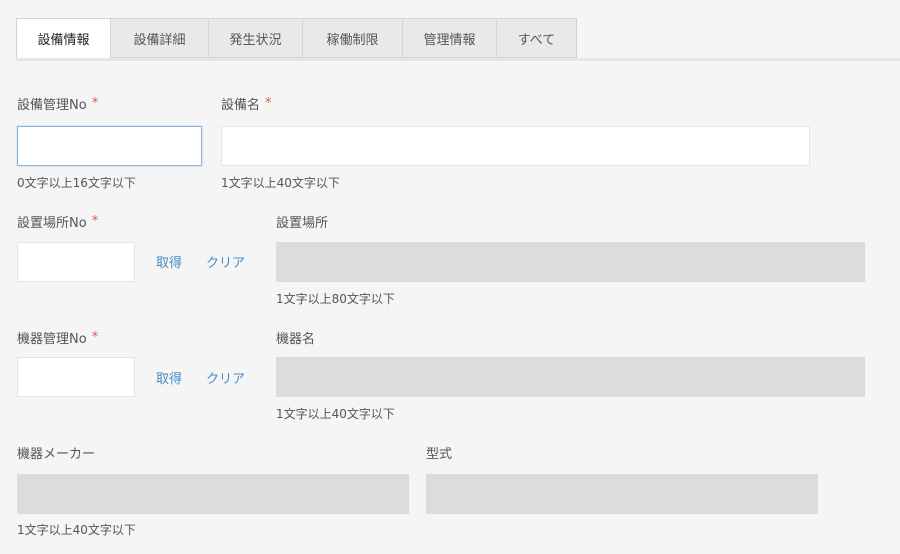 This screenshot has width=900, height=554. I want to click on location-no-label: 設置場所No *, so click(57, 221).